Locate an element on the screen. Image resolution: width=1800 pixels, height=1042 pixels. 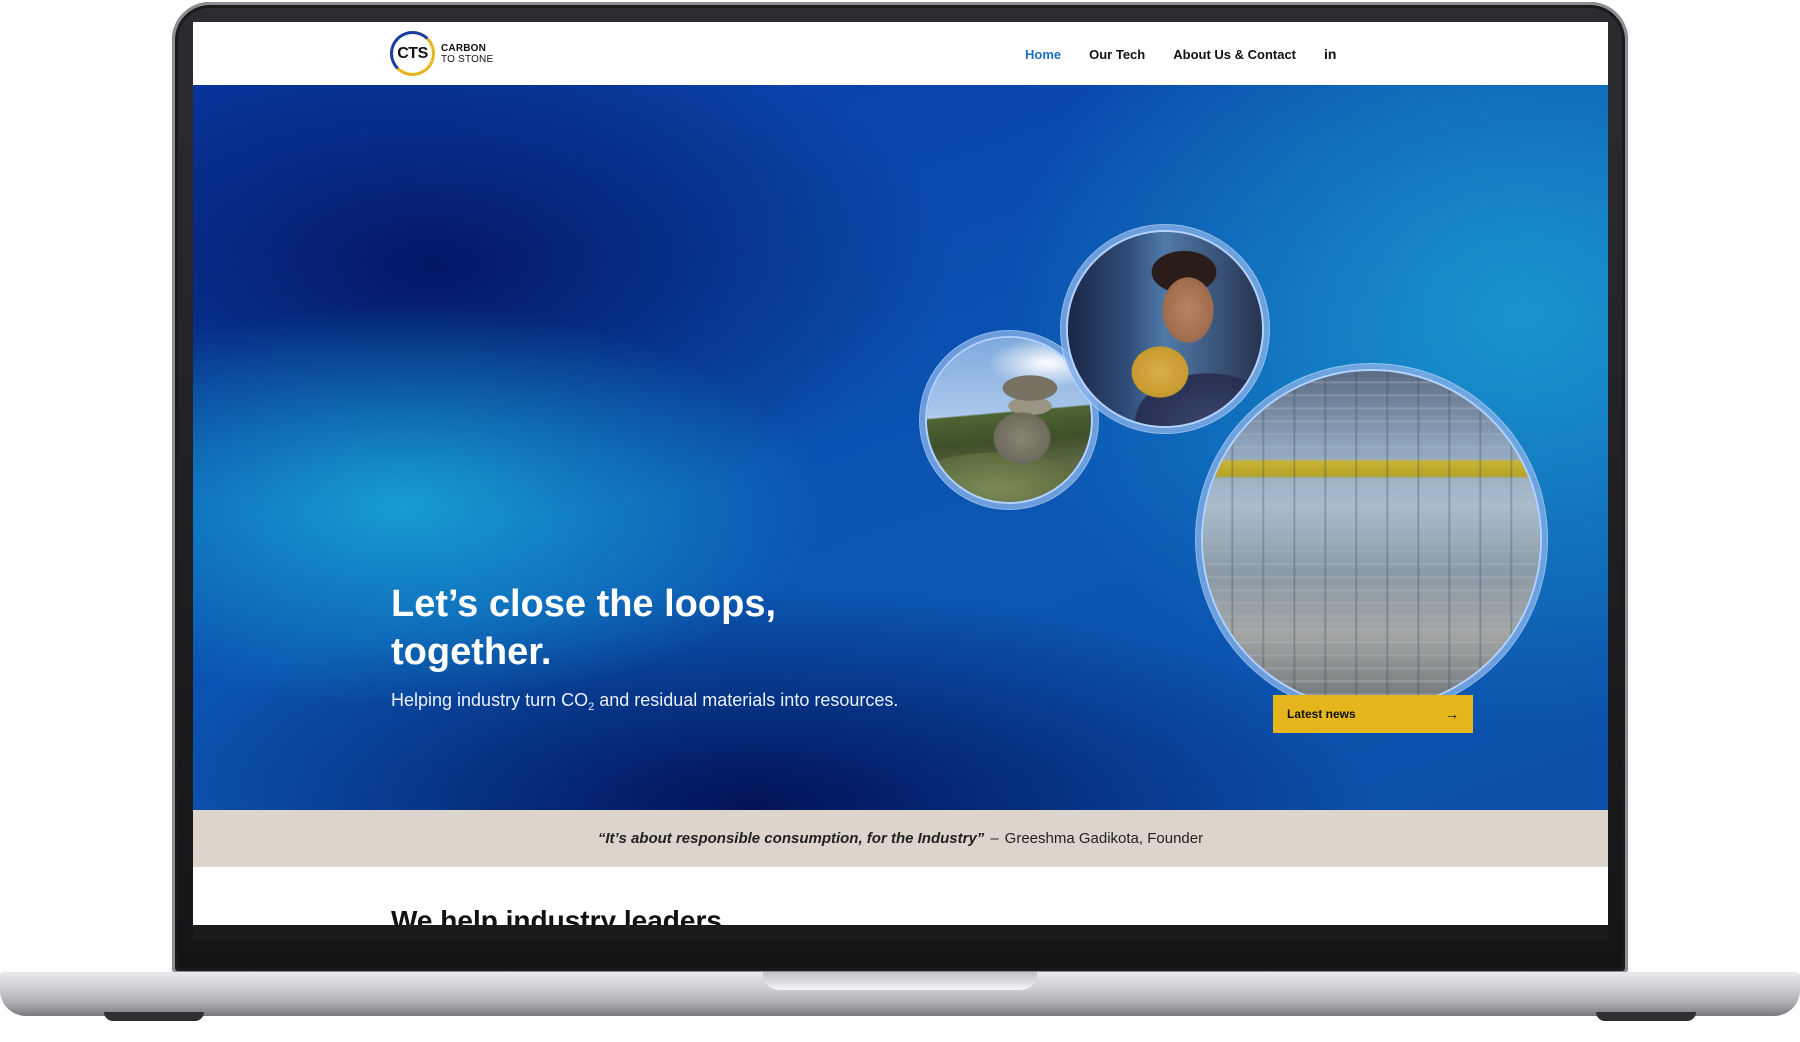
hero-subtitle-post: and residual materials into resources. is located at coordinates (746, 700).